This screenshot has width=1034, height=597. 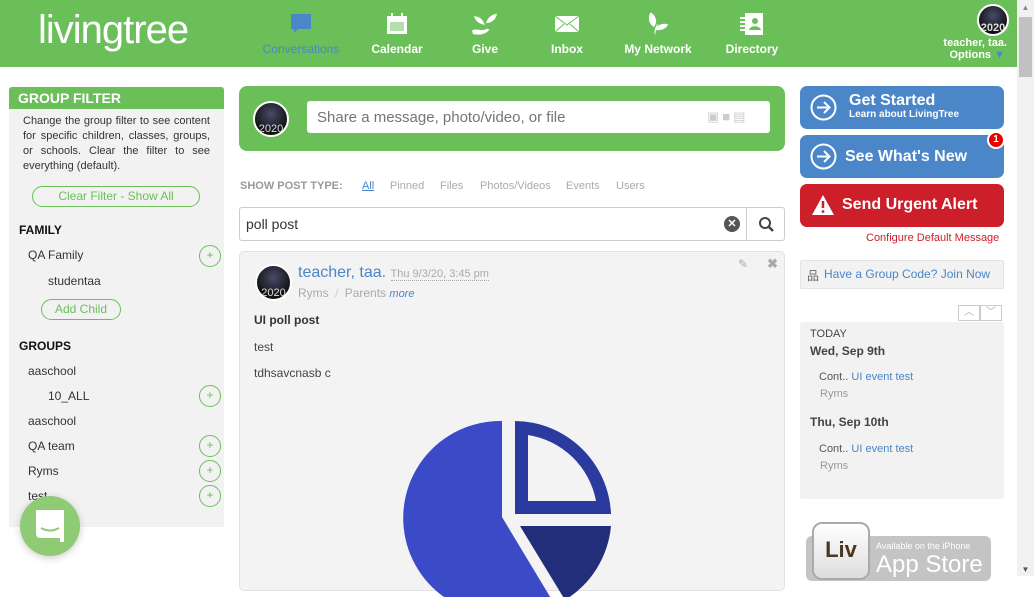 I want to click on filter-photos-videos: Photos/Videos, so click(x=515, y=186).